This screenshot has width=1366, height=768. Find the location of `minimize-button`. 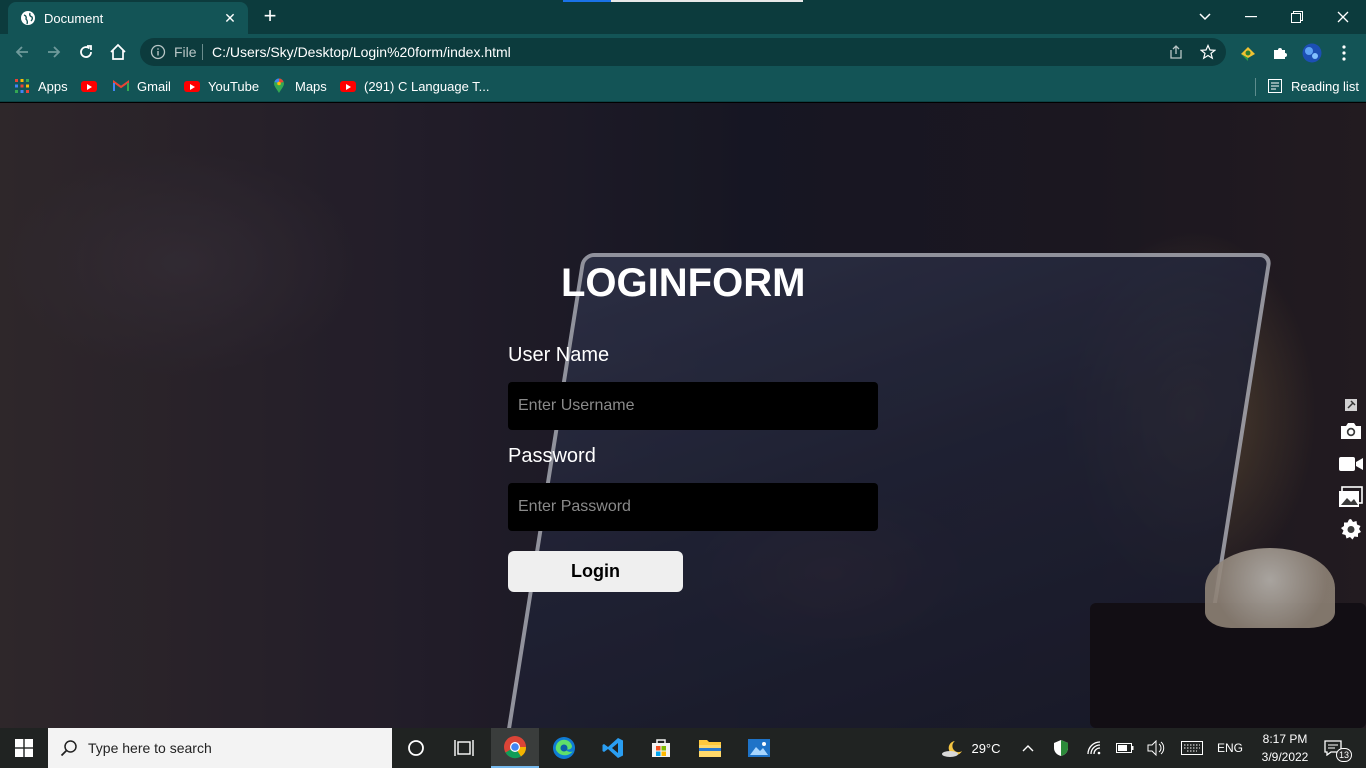

minimize-button is located at coordinates (1251, 17).